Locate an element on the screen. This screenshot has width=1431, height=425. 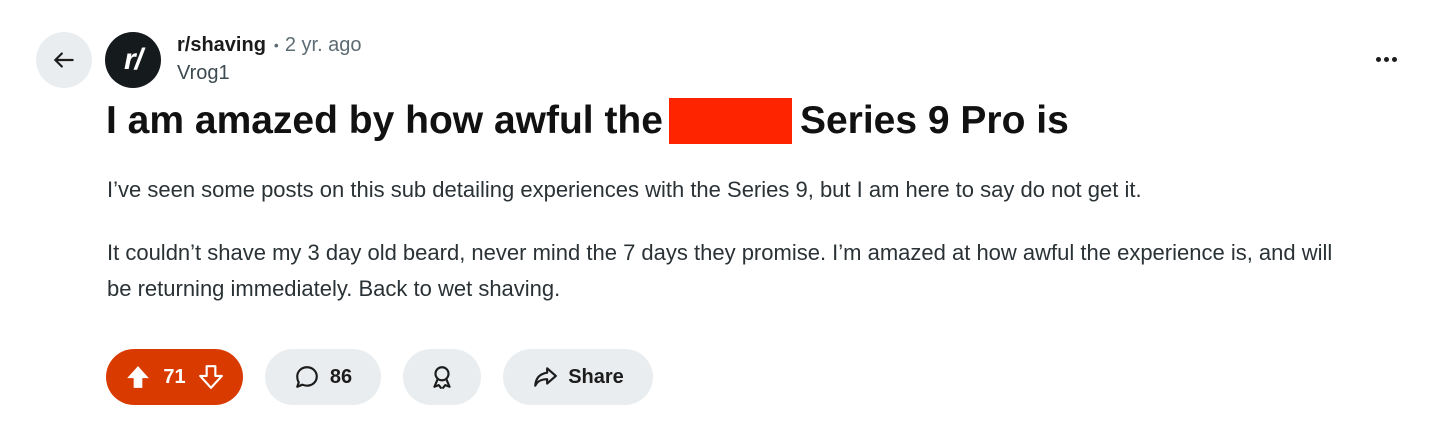
more-options-button is located at coordinates (1386, 59).